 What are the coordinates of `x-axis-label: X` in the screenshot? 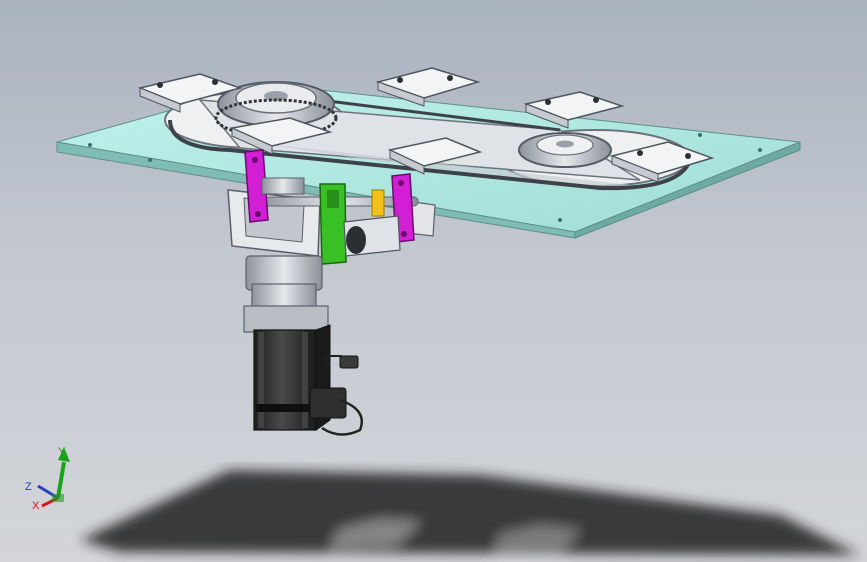 It's located at (36, 506).